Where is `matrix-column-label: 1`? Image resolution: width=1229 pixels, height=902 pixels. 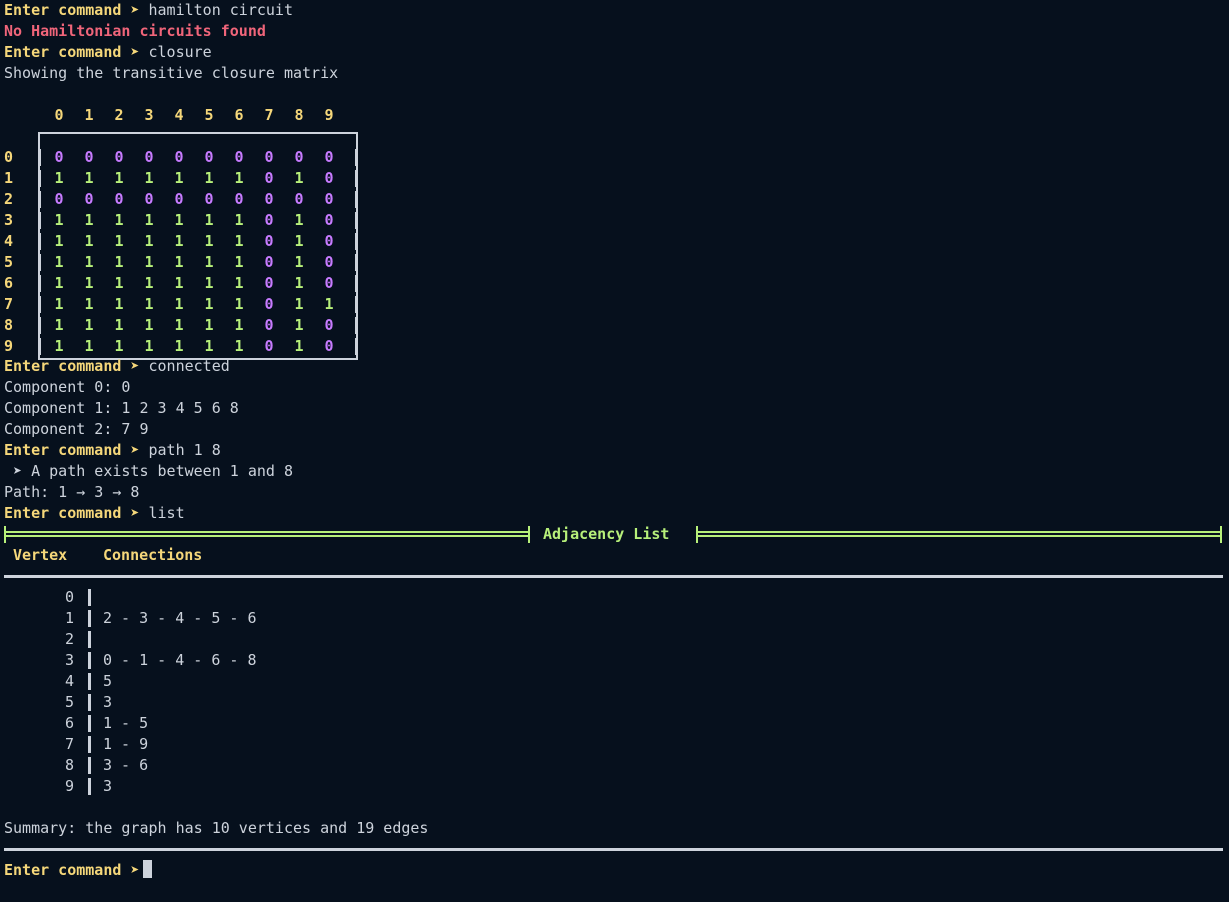
matrix-column-label: 1 is located at coordinates (89, 115).